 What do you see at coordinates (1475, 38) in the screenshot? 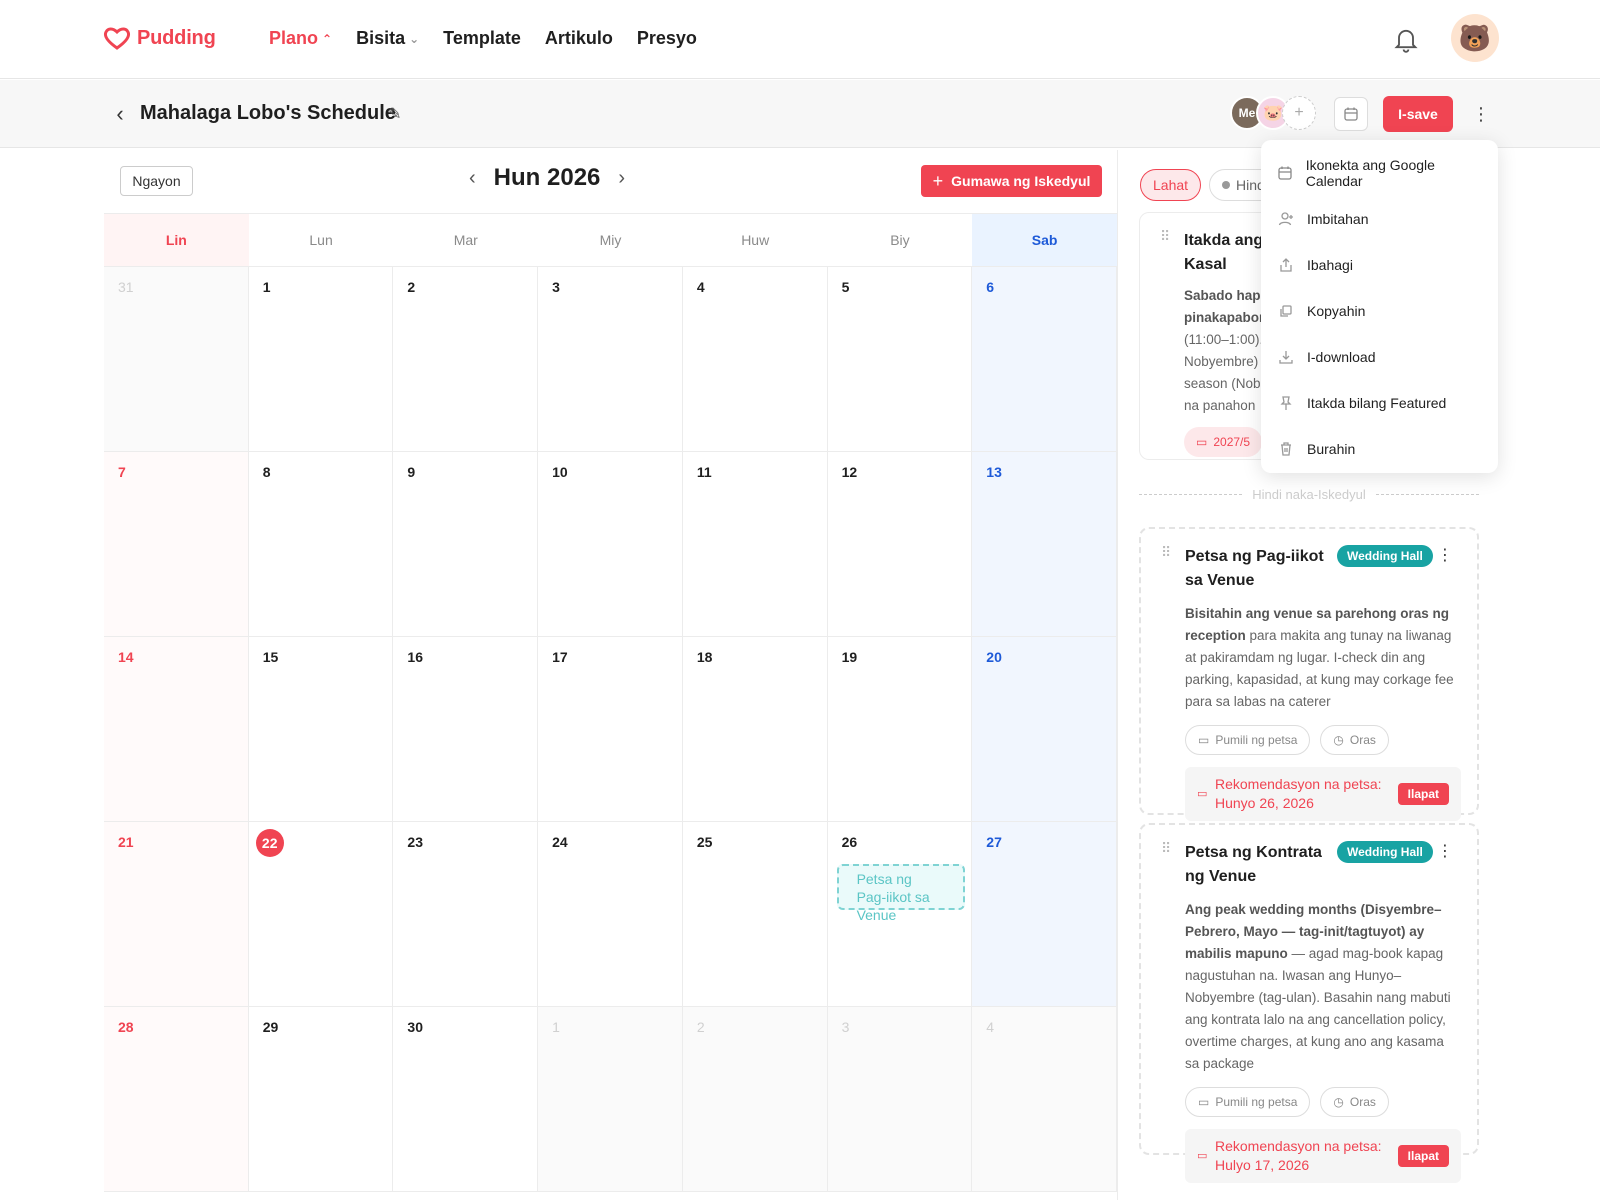
I see `user-avatar: 🐻` at bounding box center [1475, 38].